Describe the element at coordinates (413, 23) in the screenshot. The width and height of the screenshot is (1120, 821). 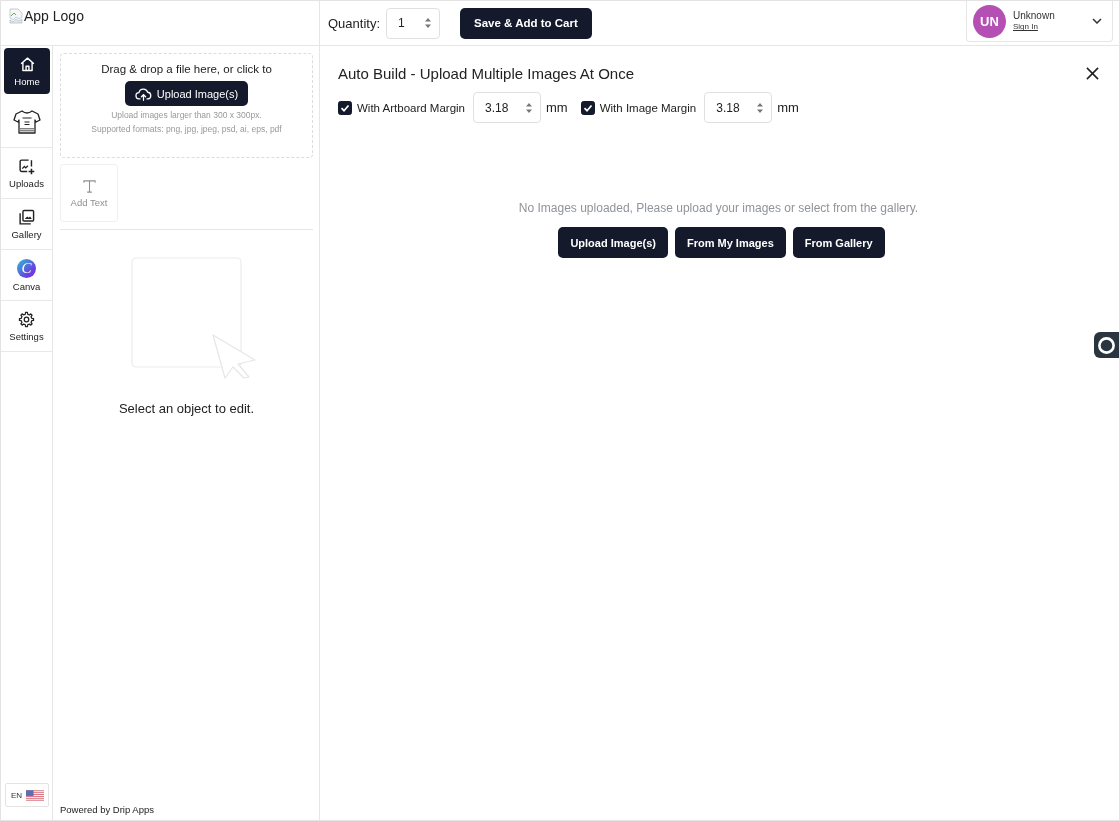
I see `quantity-field: 1` at that location.